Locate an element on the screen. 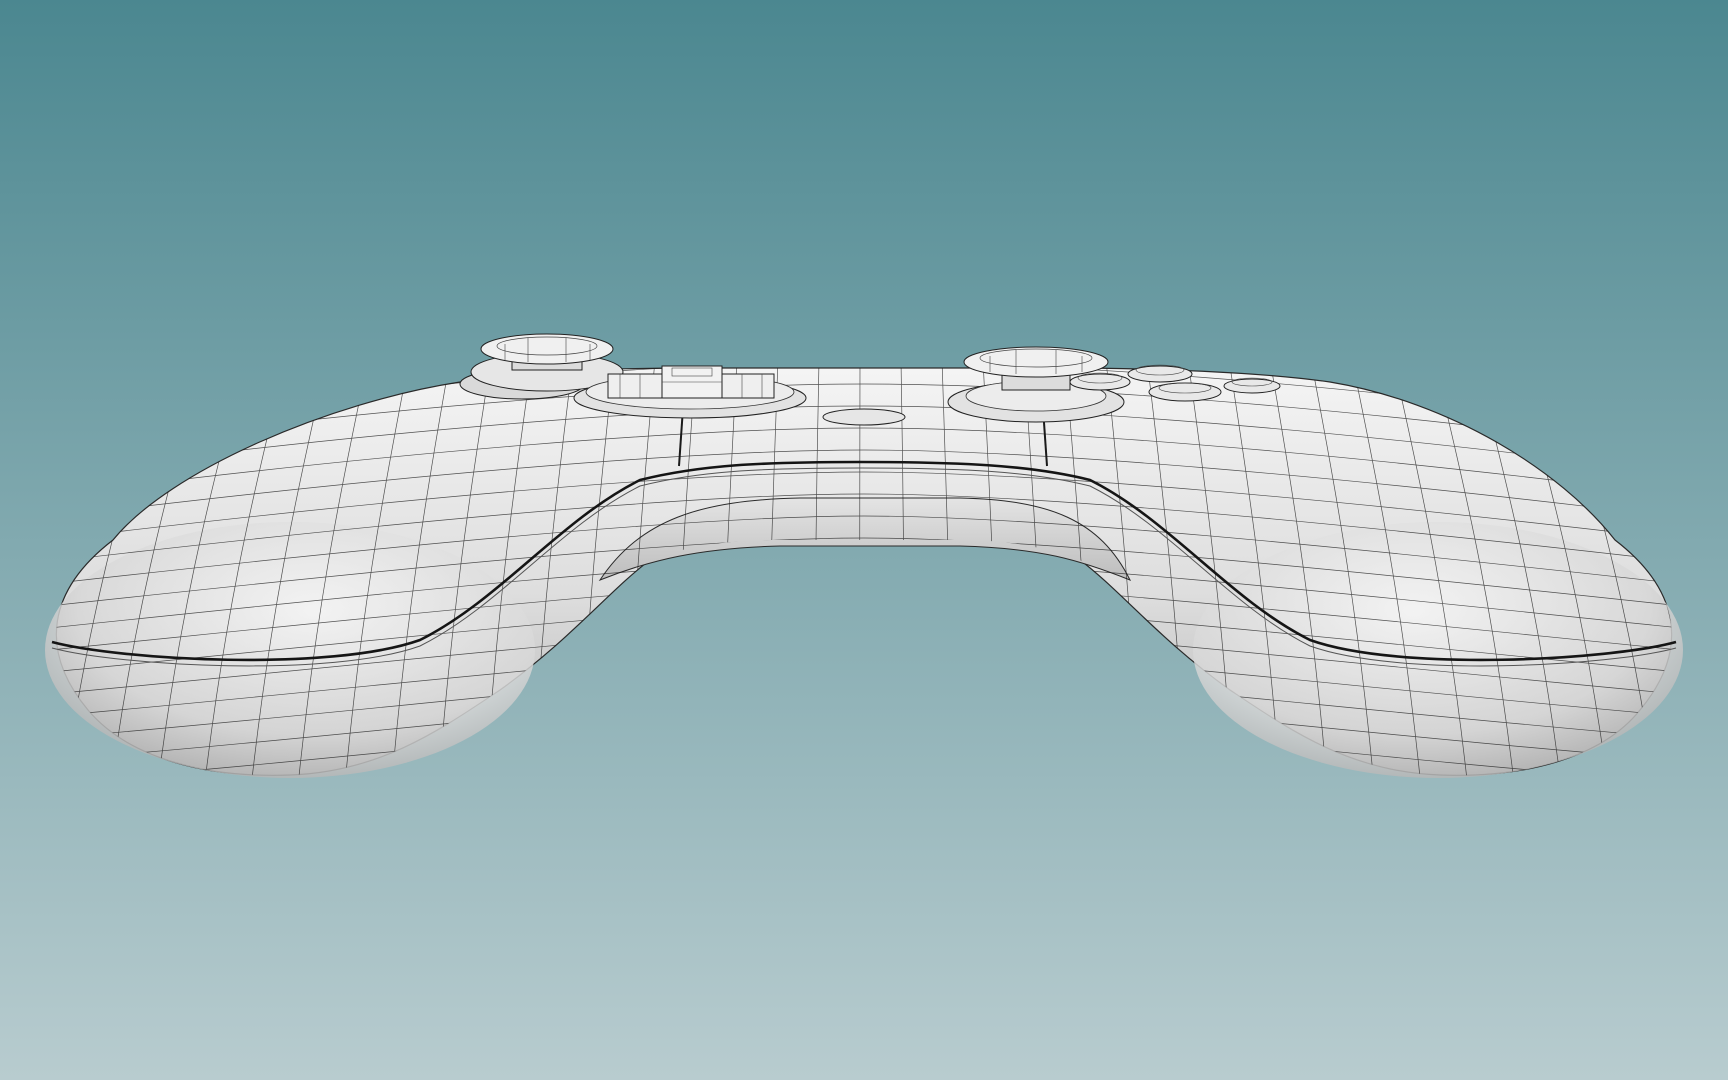 The height and width of the screenshot is (1080, 1728). right-grip is located at coordinates (1438, 650).